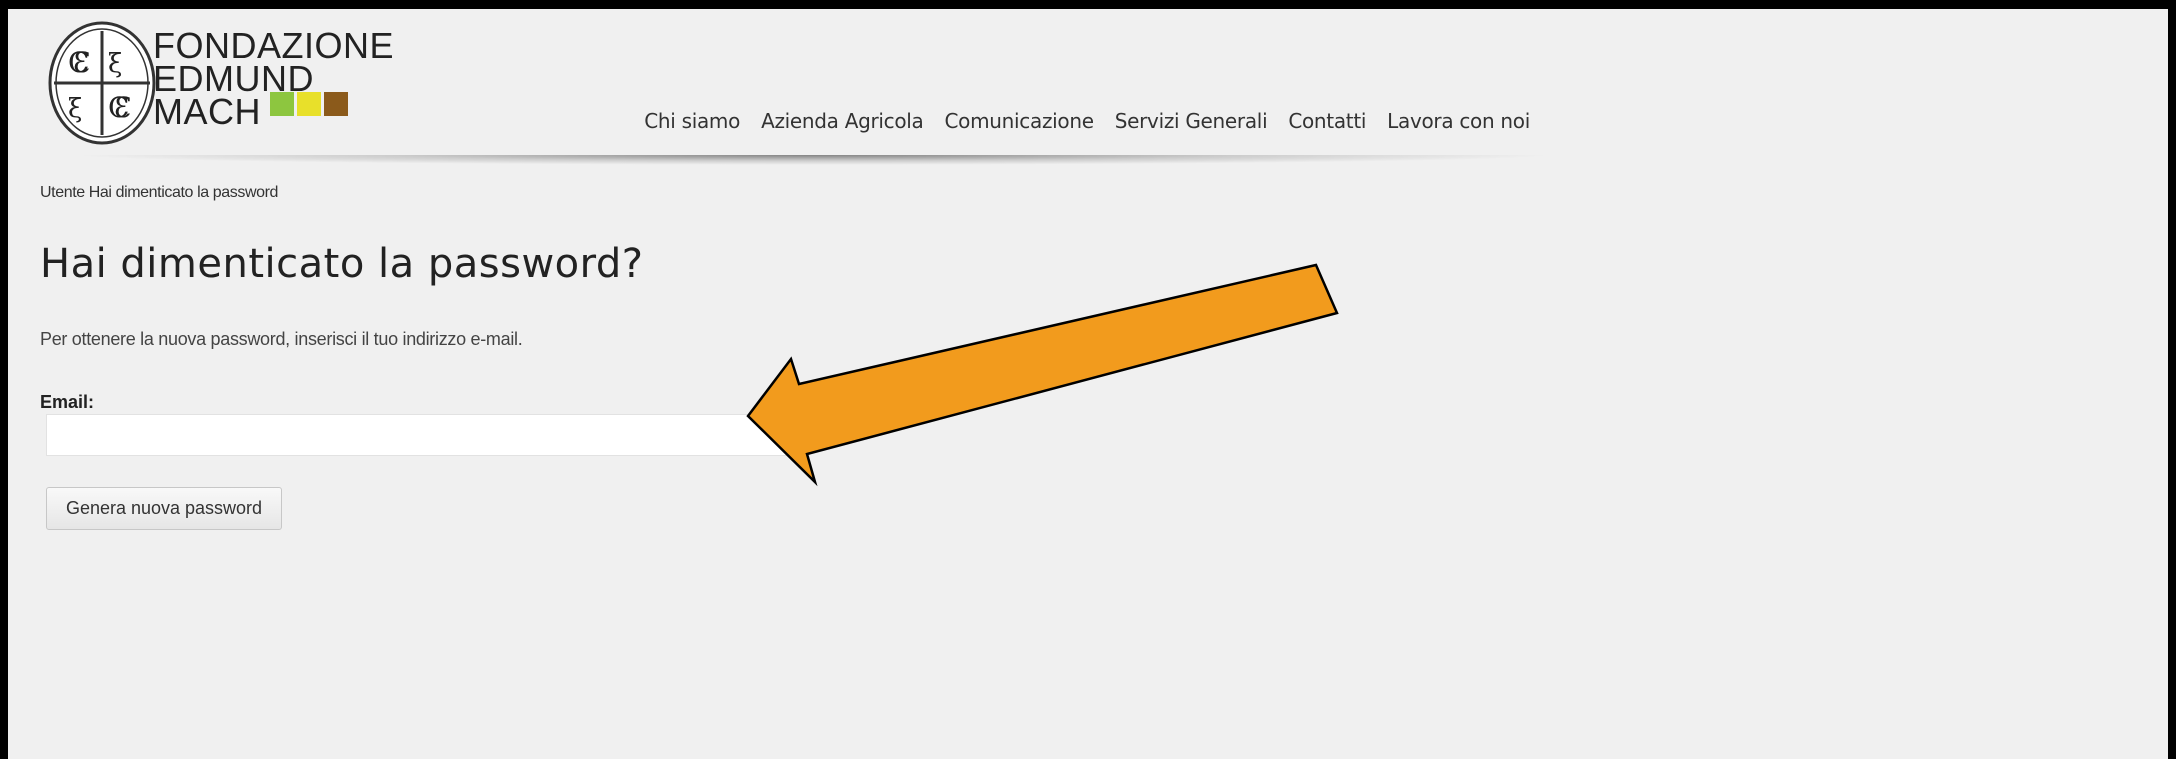  What do you see at coordinates (1020, 121) in the screenshot?
I see `nav-comunicazione: Comunicazione` at bounding box center [1020, 121].